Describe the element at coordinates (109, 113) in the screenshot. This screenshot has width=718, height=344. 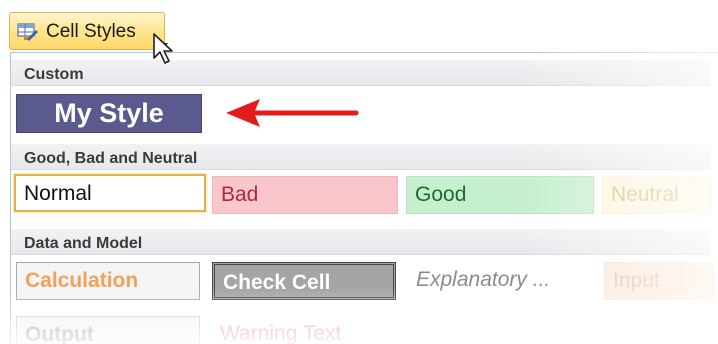
I see `style-my-style: My Style` at that location.